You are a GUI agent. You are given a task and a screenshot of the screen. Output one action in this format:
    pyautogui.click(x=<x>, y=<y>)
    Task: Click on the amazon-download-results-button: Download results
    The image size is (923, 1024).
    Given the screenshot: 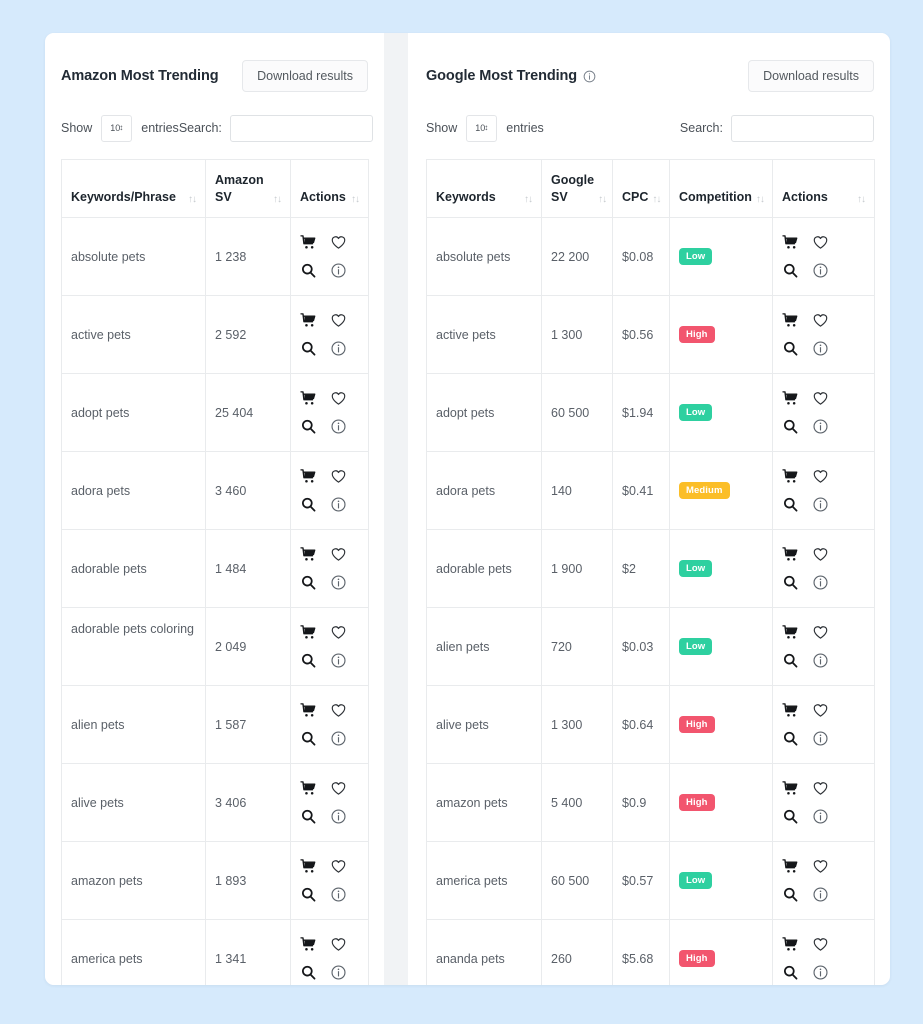 What is the action you would take?
    pyautogui.click(x=305, y=76)
    